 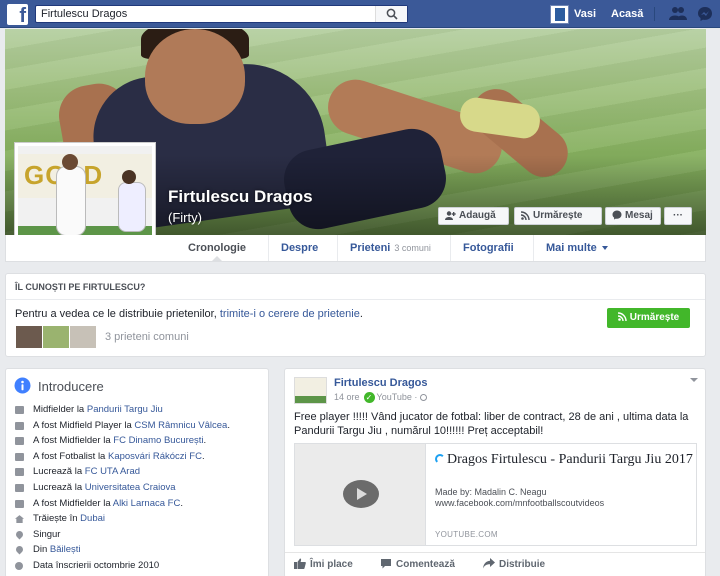 I want to click on like-button: Îmi place, so click(x=323, y=564).